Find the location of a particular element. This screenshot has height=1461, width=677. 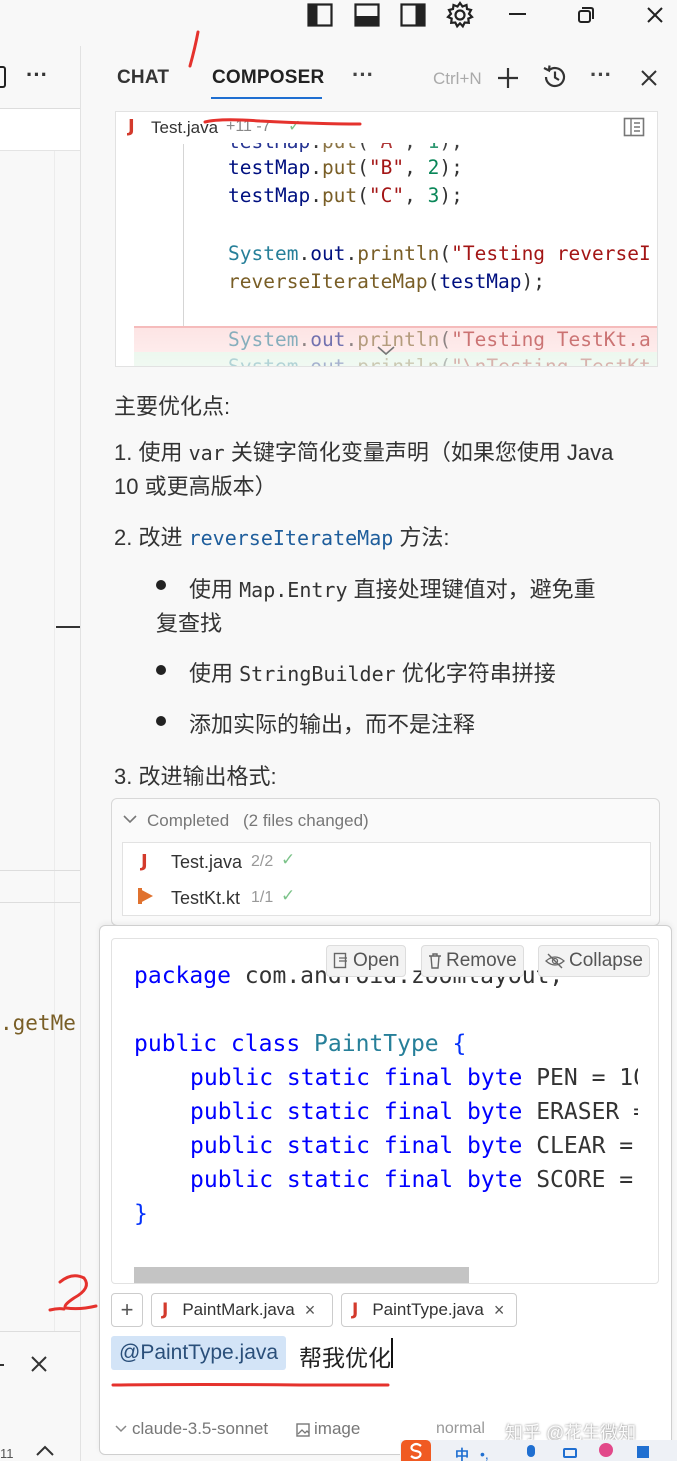

annotation-underline-input is located at coordinates (250, 1385).